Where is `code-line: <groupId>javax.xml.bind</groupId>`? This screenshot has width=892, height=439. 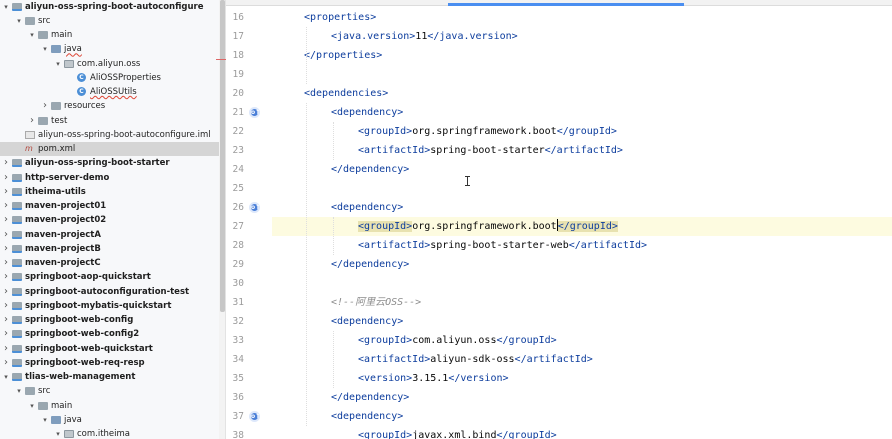 code-line: <groupId>javax.xml.bind</groupId> is located at coordinates (582, 432).